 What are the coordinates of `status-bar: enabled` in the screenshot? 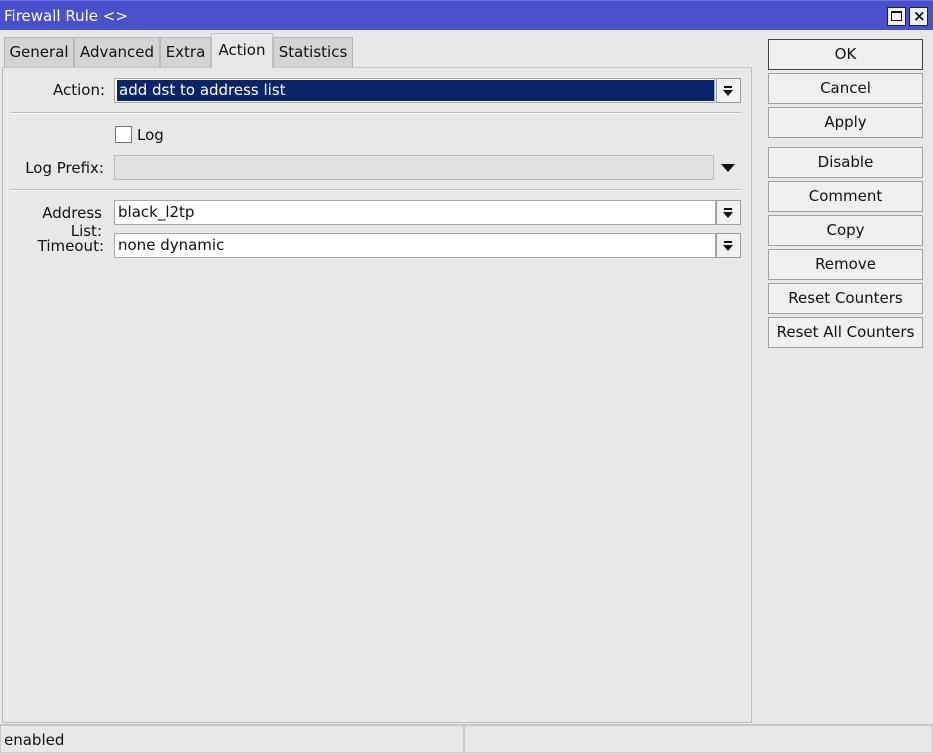 It's located at (466, 738).